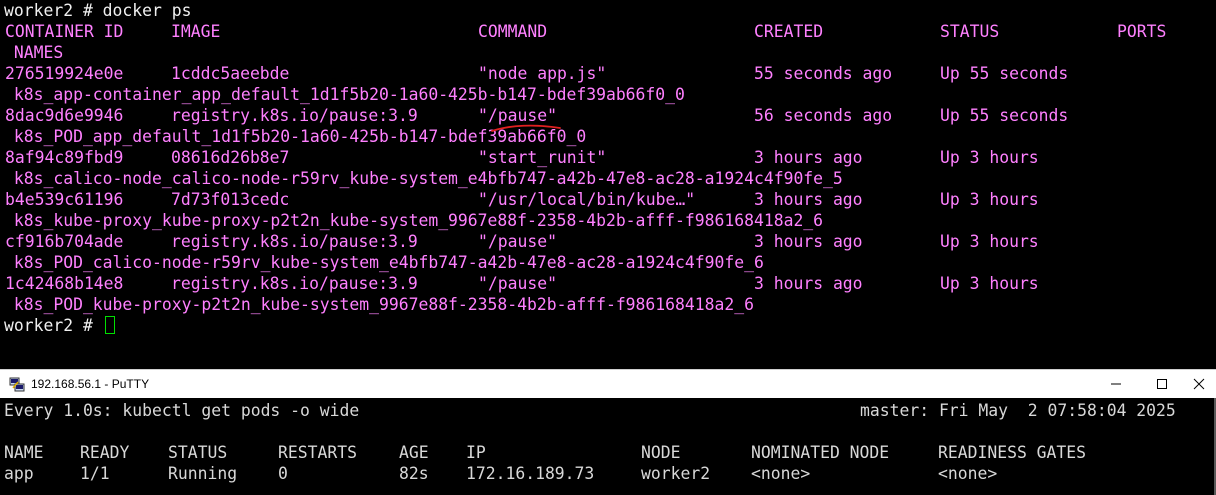 This screenshot has width=1216, height=495. What do you see at coordinates (781, 473) in the screenshot?
I see `pod-nominated-node: <none>` at bounding box center [781, 473].